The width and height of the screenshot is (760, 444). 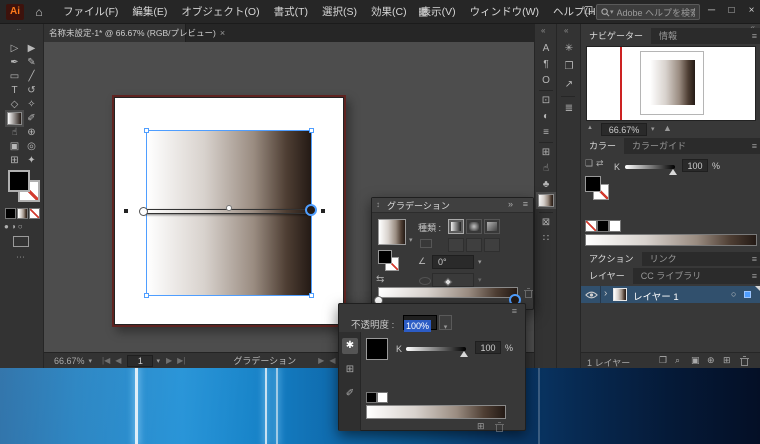 What do you see at coordinates (14, 146) in the screenshot?
I see `artboard-tool: ▣` at bounding box center [14, 146].